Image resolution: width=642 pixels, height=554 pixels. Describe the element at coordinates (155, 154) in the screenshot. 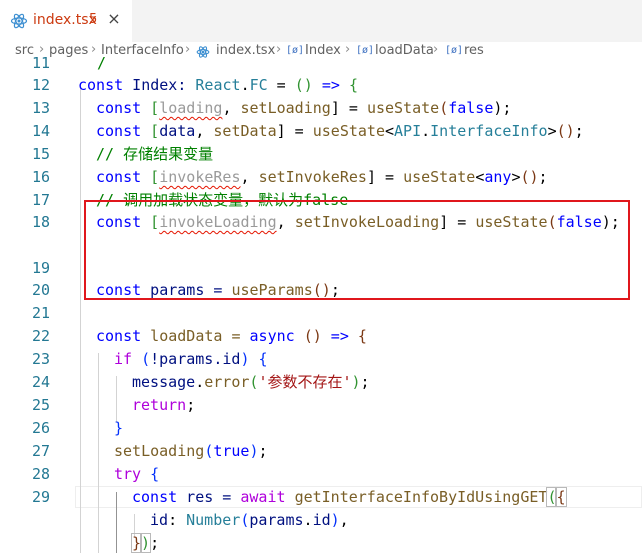

I see `code-line-15: // 存储结果变量` at that location.